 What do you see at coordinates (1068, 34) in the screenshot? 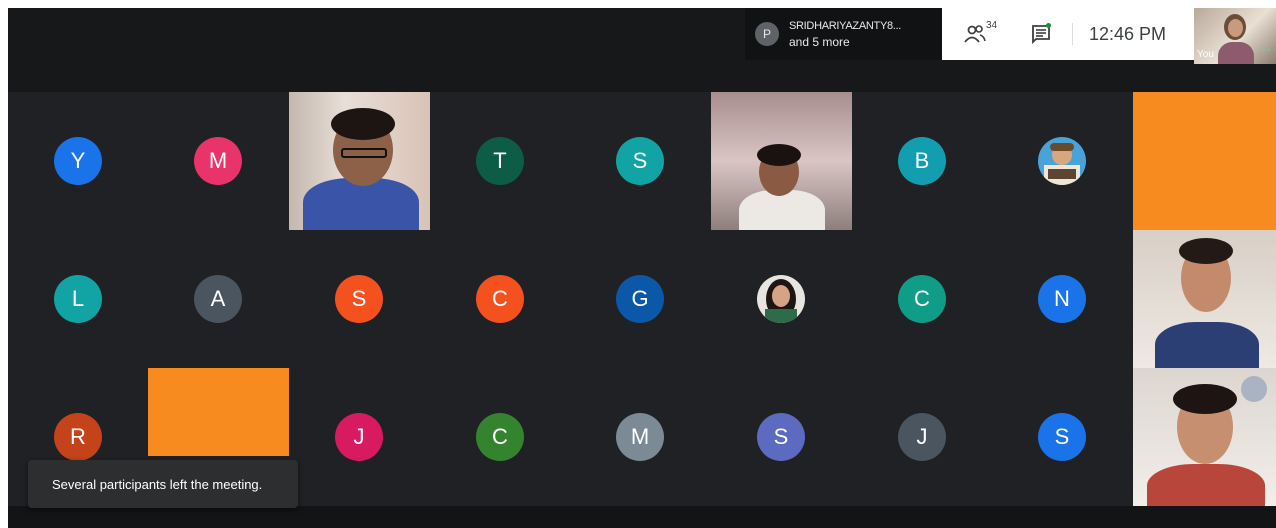
I see `meeting-info-bar: 34 12:46 PM` at bounding box center [1068, 34].